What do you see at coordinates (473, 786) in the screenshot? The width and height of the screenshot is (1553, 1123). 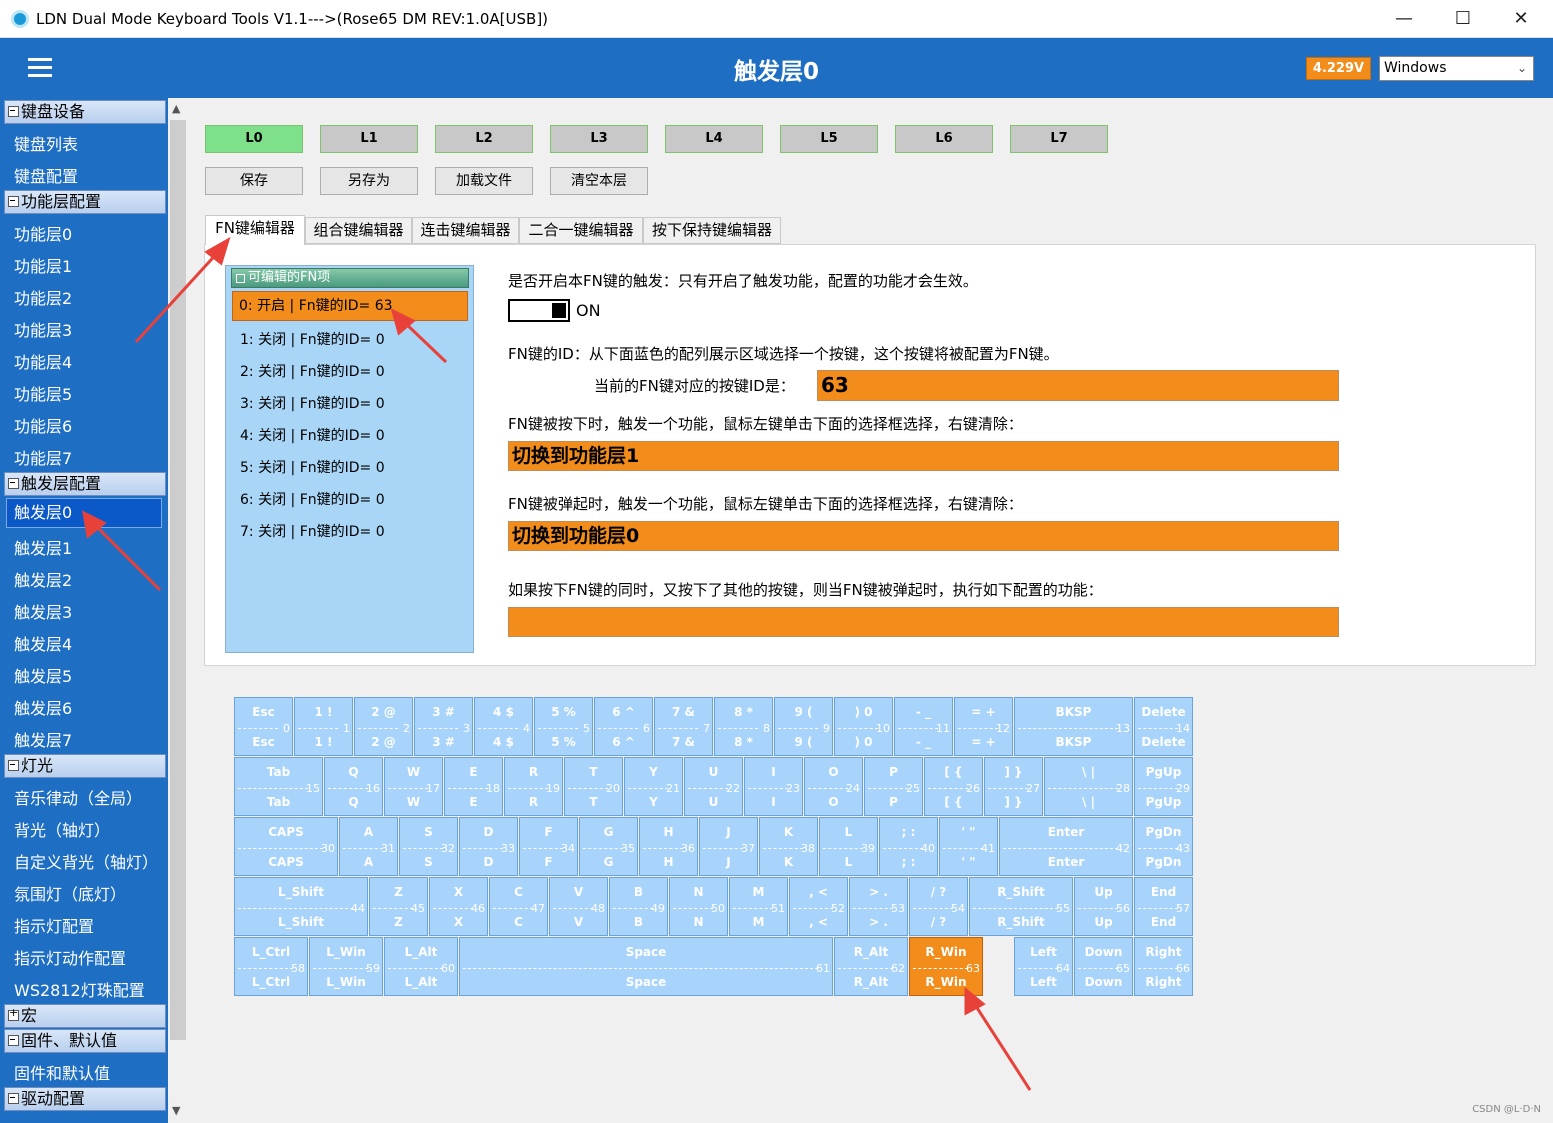 I see `key-18: E 18 E` at bounding box center [473, 786].